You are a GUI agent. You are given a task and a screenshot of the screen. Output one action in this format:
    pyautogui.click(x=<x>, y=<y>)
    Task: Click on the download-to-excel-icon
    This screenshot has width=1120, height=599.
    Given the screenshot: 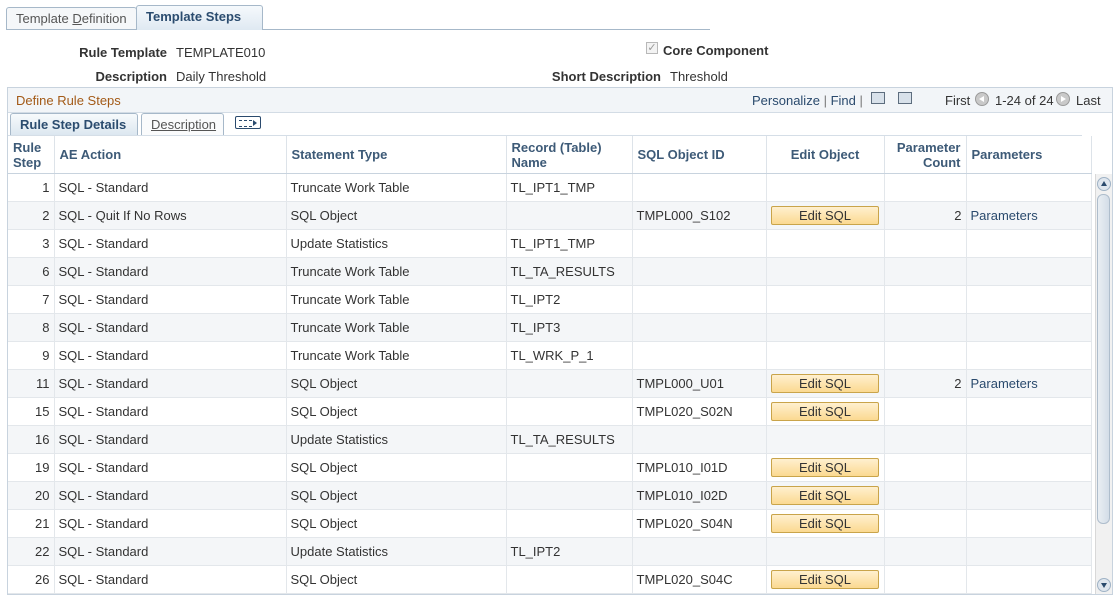 What is the action you would take?
    pyautogui.click(x=905, y=98)
    